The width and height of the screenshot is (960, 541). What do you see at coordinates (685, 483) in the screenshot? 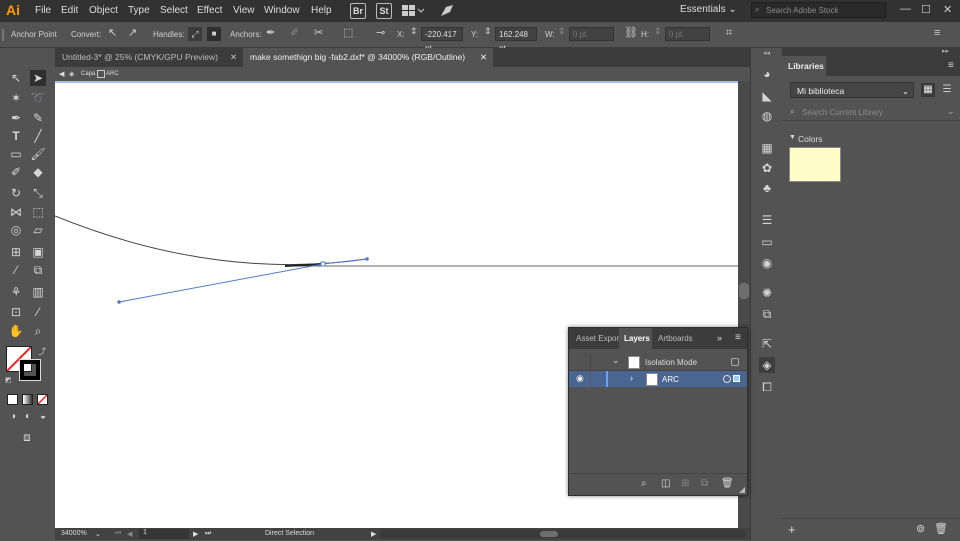
I see `new-sublayer-icon: ⊞` at bounding box center [685, 483].